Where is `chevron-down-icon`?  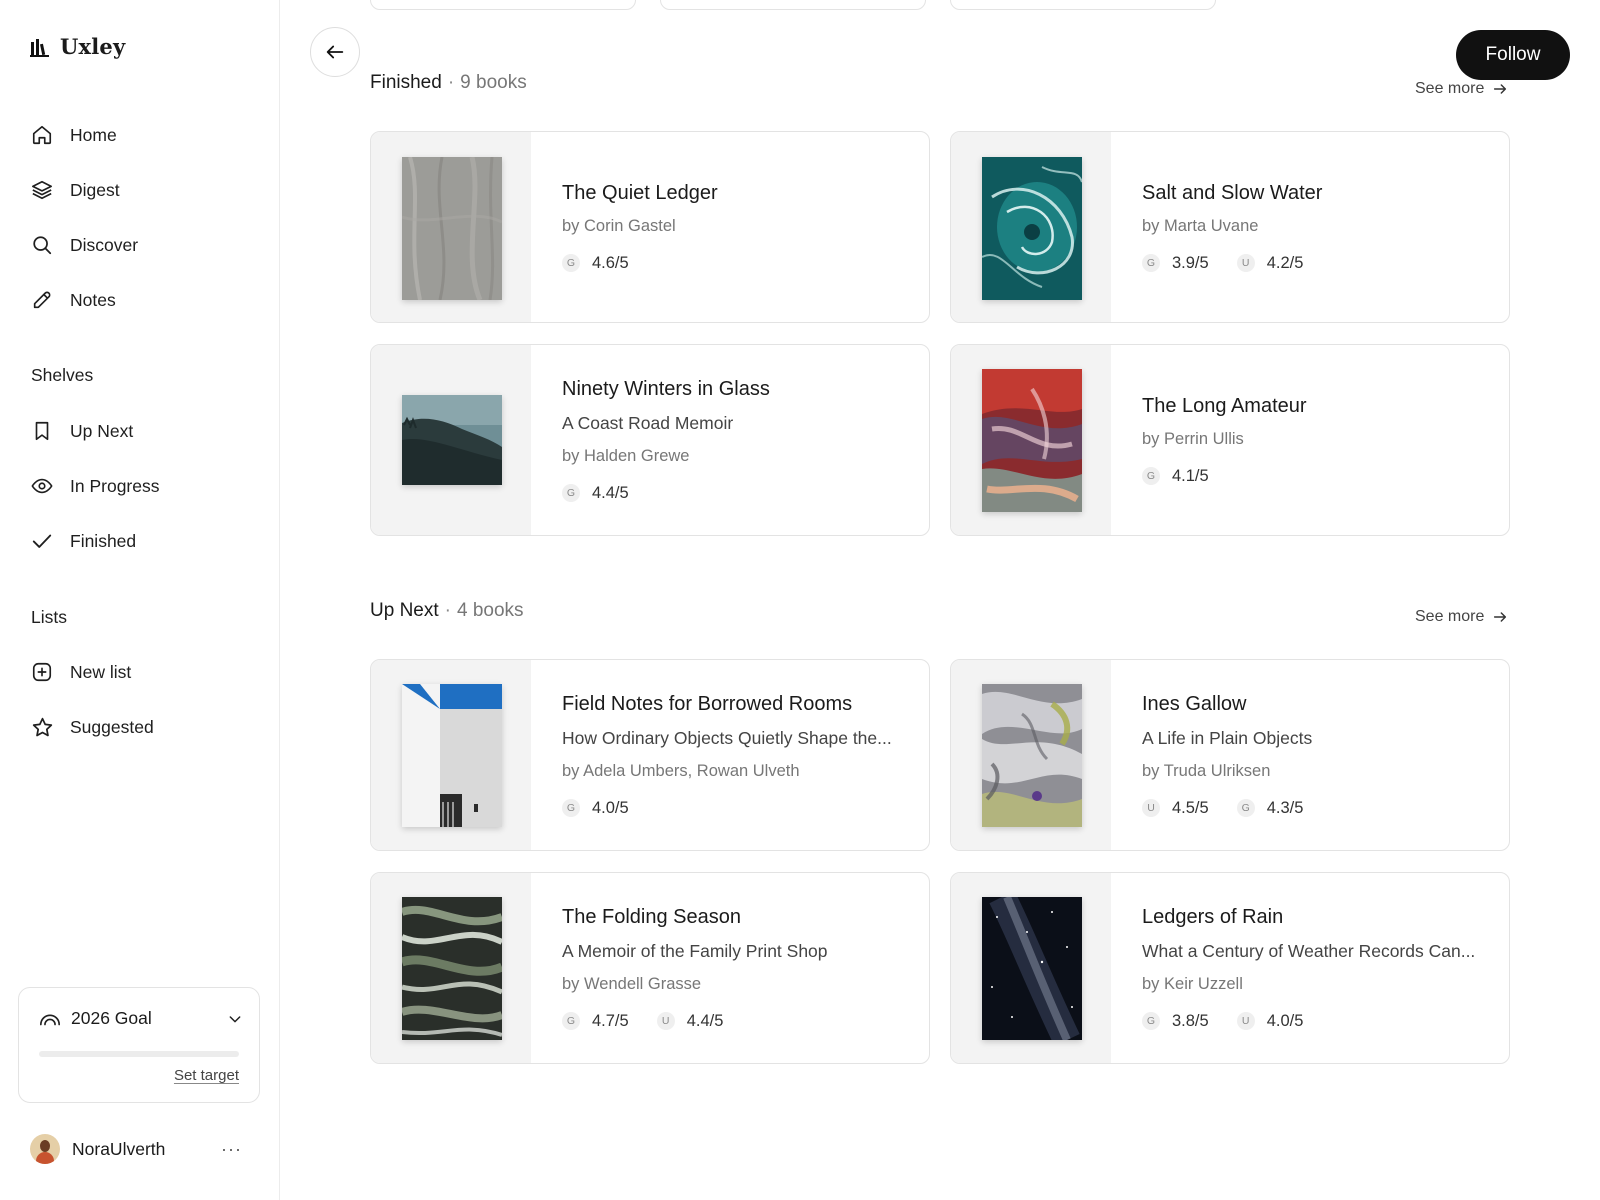
chevron-down-icon is located at coordinates (235, 1019).